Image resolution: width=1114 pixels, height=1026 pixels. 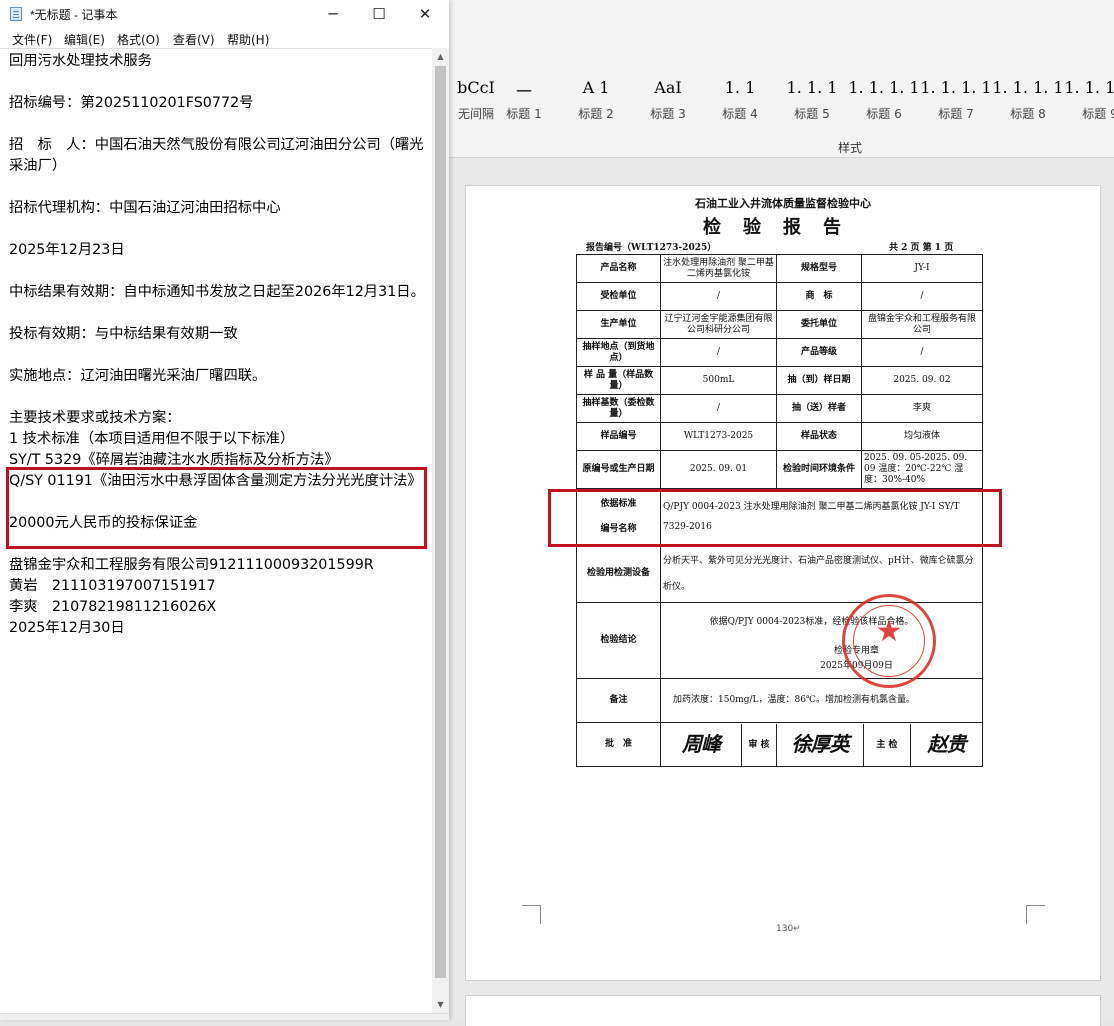 I want to click on style-name: 标题 9, so click(x=1098, y=114).